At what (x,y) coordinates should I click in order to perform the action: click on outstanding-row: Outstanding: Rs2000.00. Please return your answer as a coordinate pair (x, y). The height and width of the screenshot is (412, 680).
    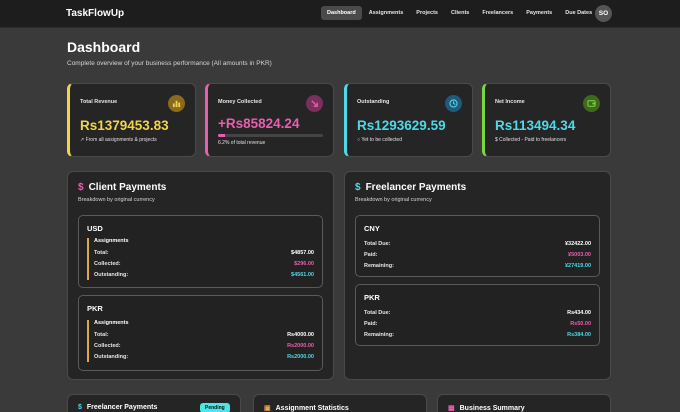
    Looking at the image, I should click on (204, 356).